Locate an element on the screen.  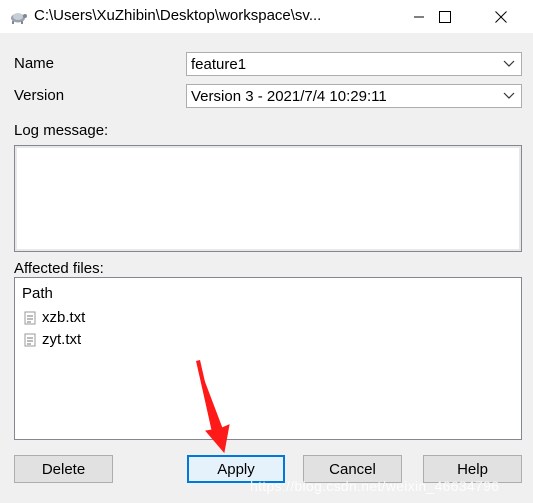
delete-button: Delete is located at coordinates (63, 469).